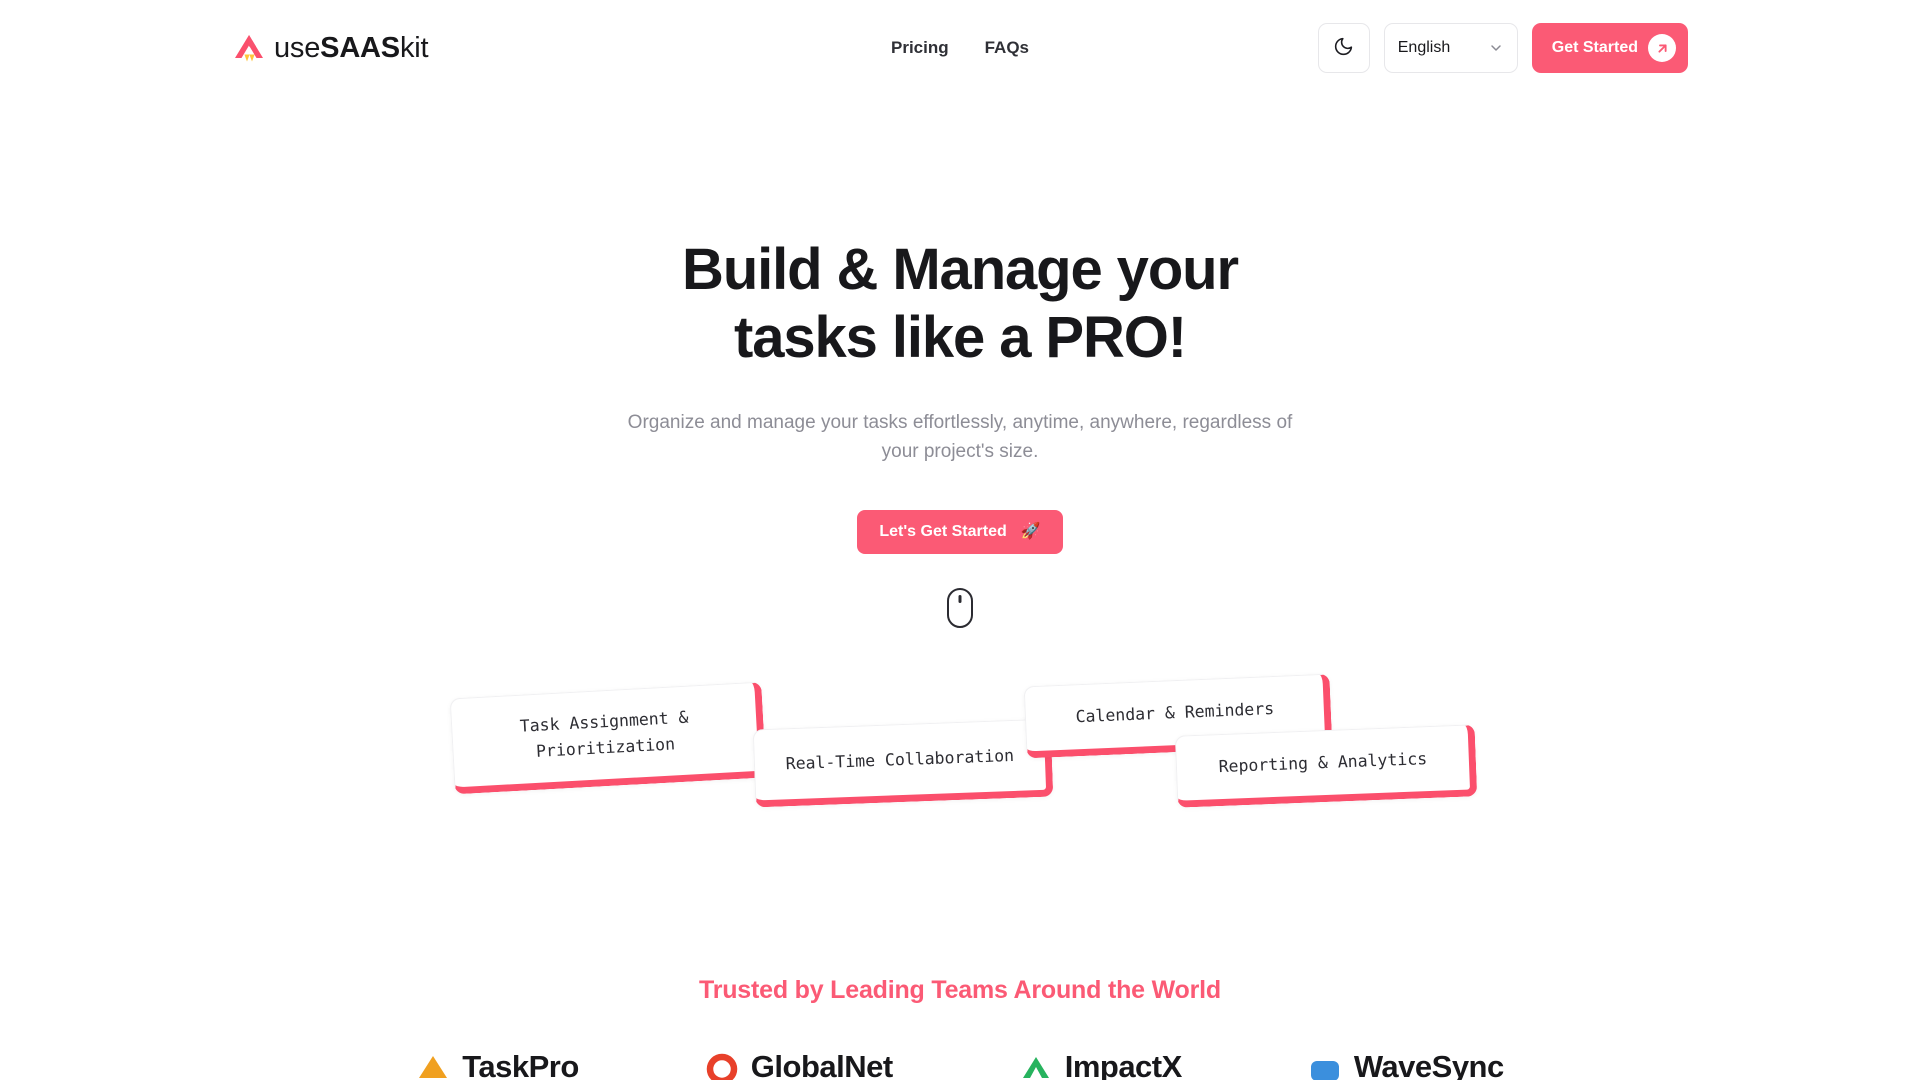 This screenshot has height=1080, width=1920. What do you see at coordinates (1496, 48) in the screenshot?
I see `chevron-down-icon` at bounding box center [1496, 48].